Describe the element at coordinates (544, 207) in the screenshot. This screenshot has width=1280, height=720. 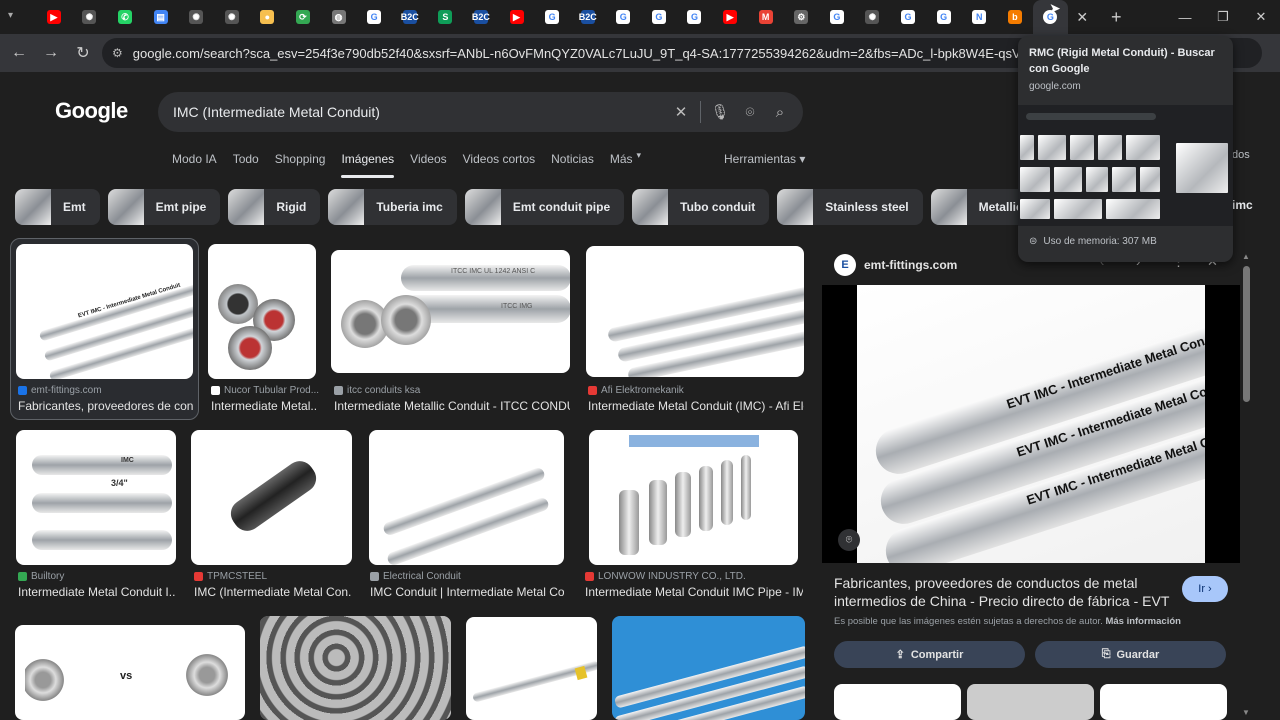
I see `refine-chip: Emt conduit pipe` at that location.